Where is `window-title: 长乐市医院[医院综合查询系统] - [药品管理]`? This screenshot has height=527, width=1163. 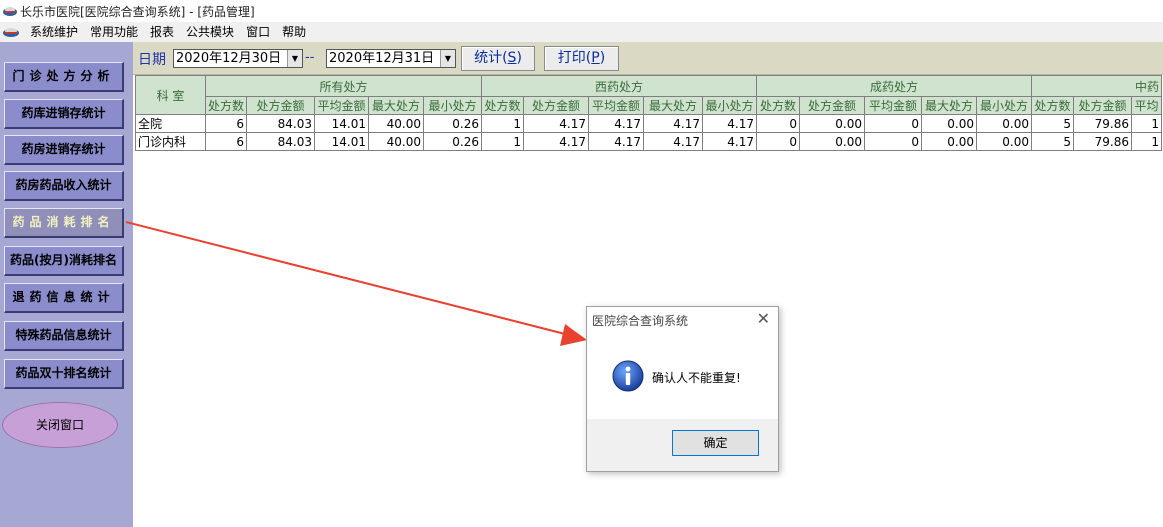
window-title: 长乐市医院[医院综合查询系统] - [药品管理] is located at coordinates (137, 12).